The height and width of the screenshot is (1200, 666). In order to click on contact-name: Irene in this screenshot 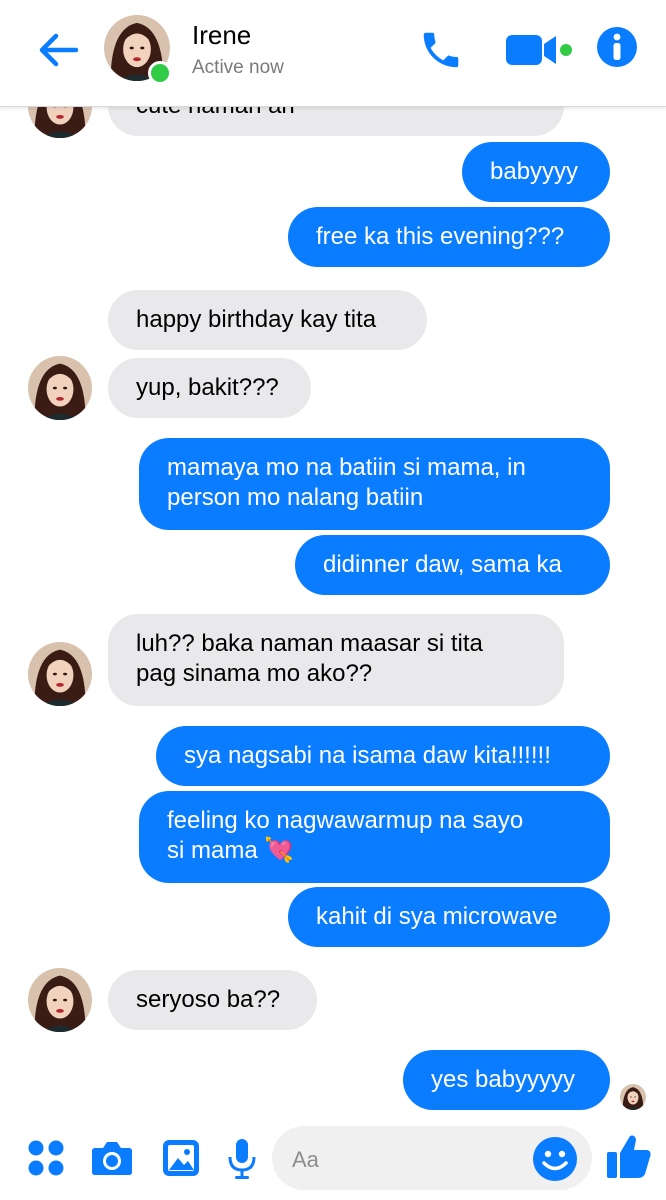, I will do `click(221, 35)`.